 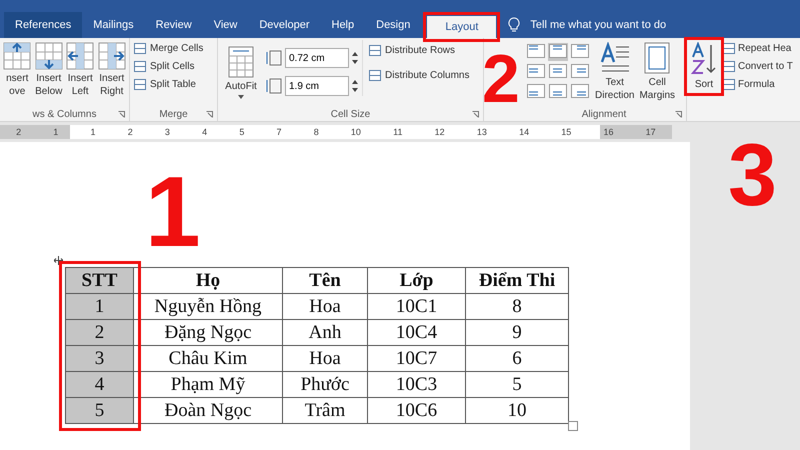 What do you see at coordinates (130, 132) in the screenshot?
I see `ruler-number: 2` at bounding box center [130, 132].